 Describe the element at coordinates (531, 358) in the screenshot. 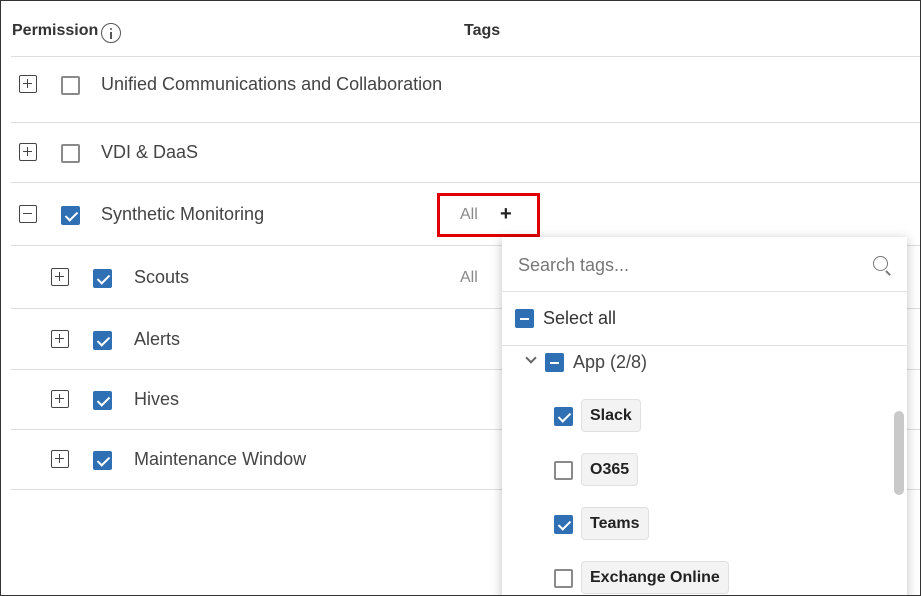

I see `chevron-down-icon` at that location.